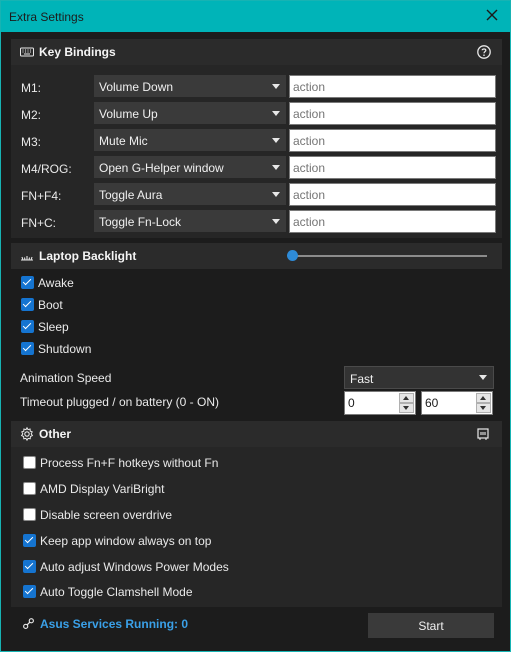 This screenshot has width=511, height=652. I want to click on binding-select-m4: Open G-Helper window, so click(190, 167).